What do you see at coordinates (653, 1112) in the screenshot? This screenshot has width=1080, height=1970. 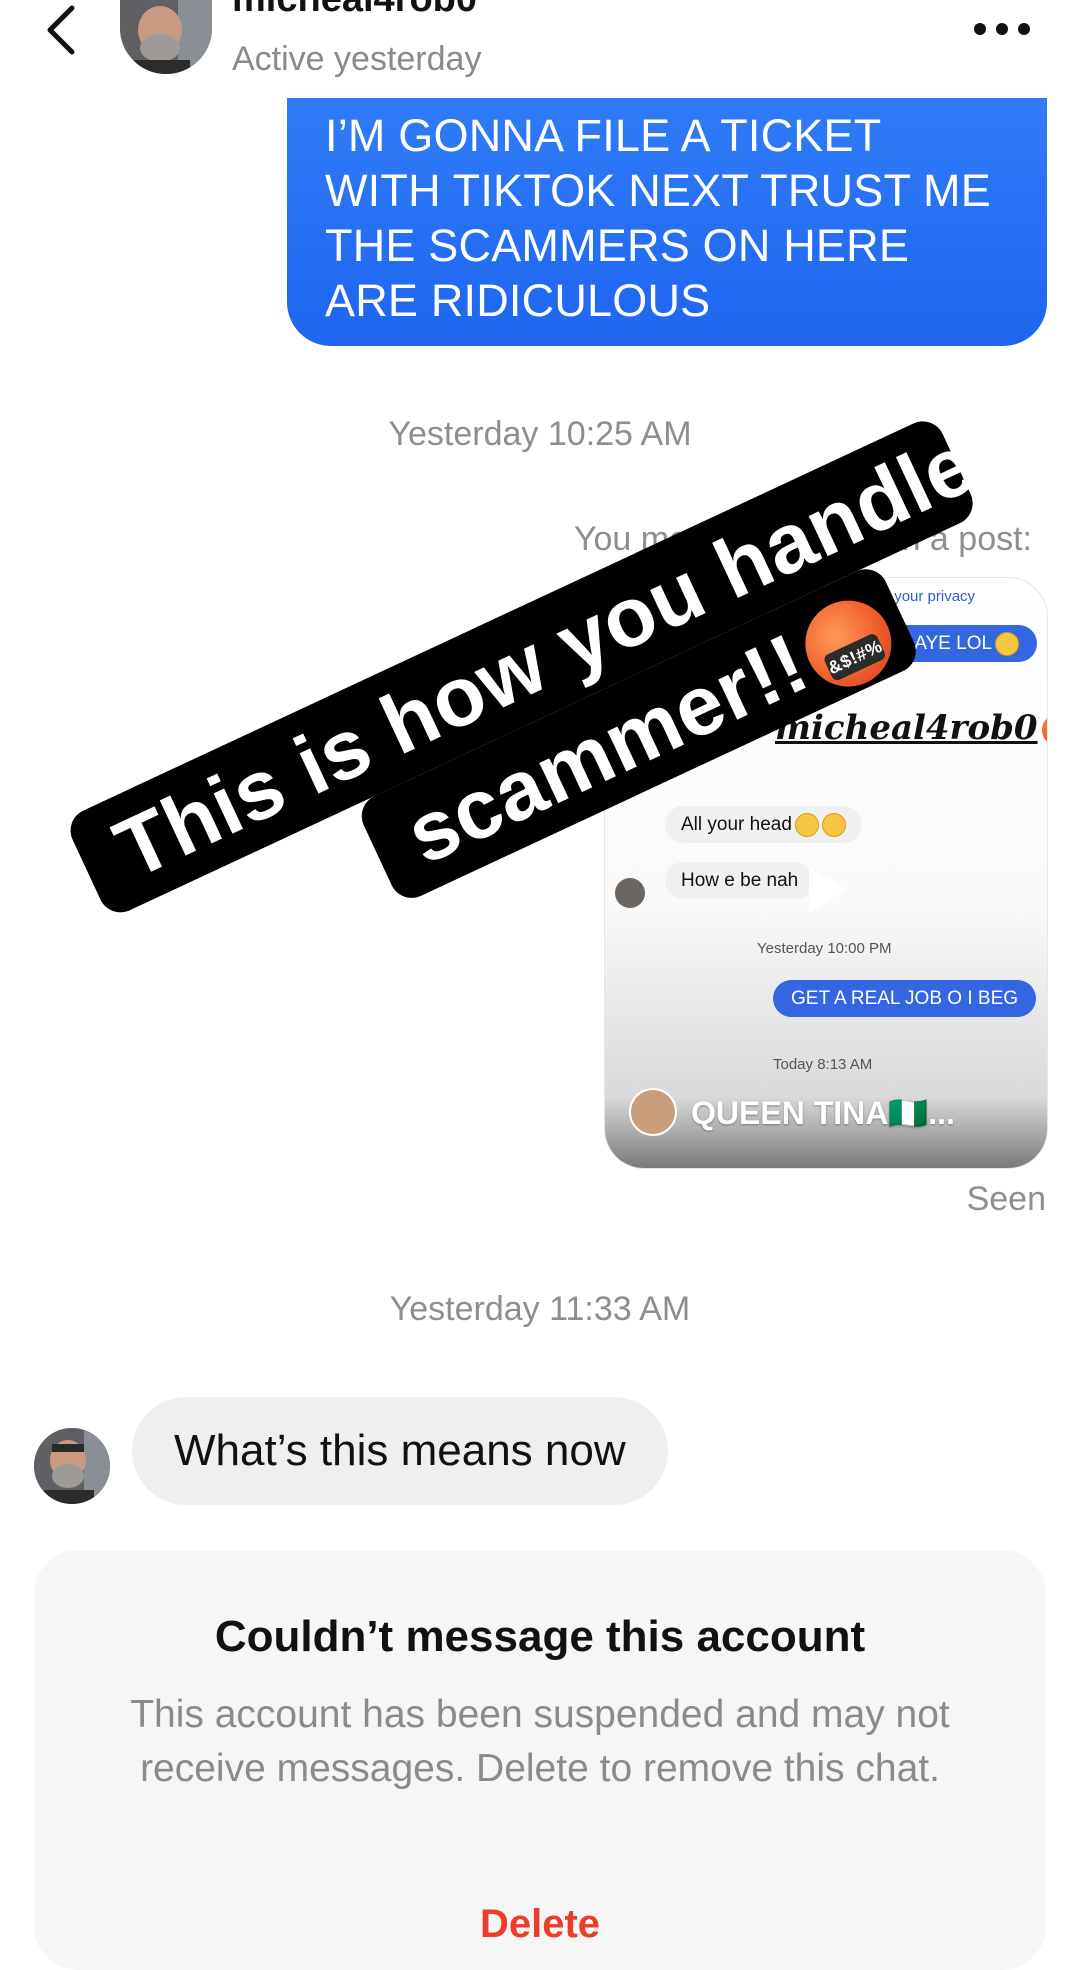 I see `post-author-avatar` at bounding box center [653, 1112].